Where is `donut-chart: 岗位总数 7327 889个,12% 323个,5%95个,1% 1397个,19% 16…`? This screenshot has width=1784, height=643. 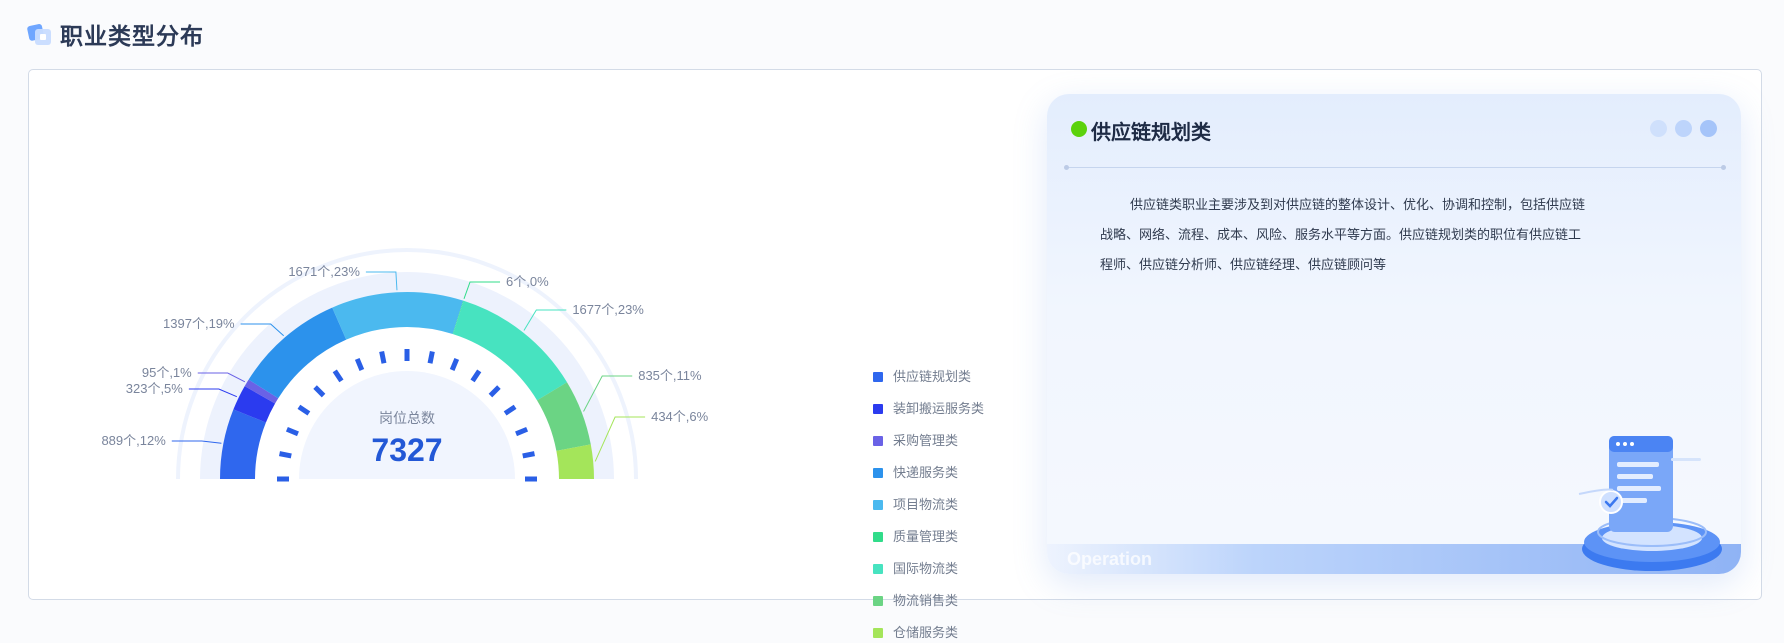 donut-chart: 岗位总数 7327 889个,12% 323个,5%95个,1% 1397个,19% 16… is located at coordinates (405, 365).